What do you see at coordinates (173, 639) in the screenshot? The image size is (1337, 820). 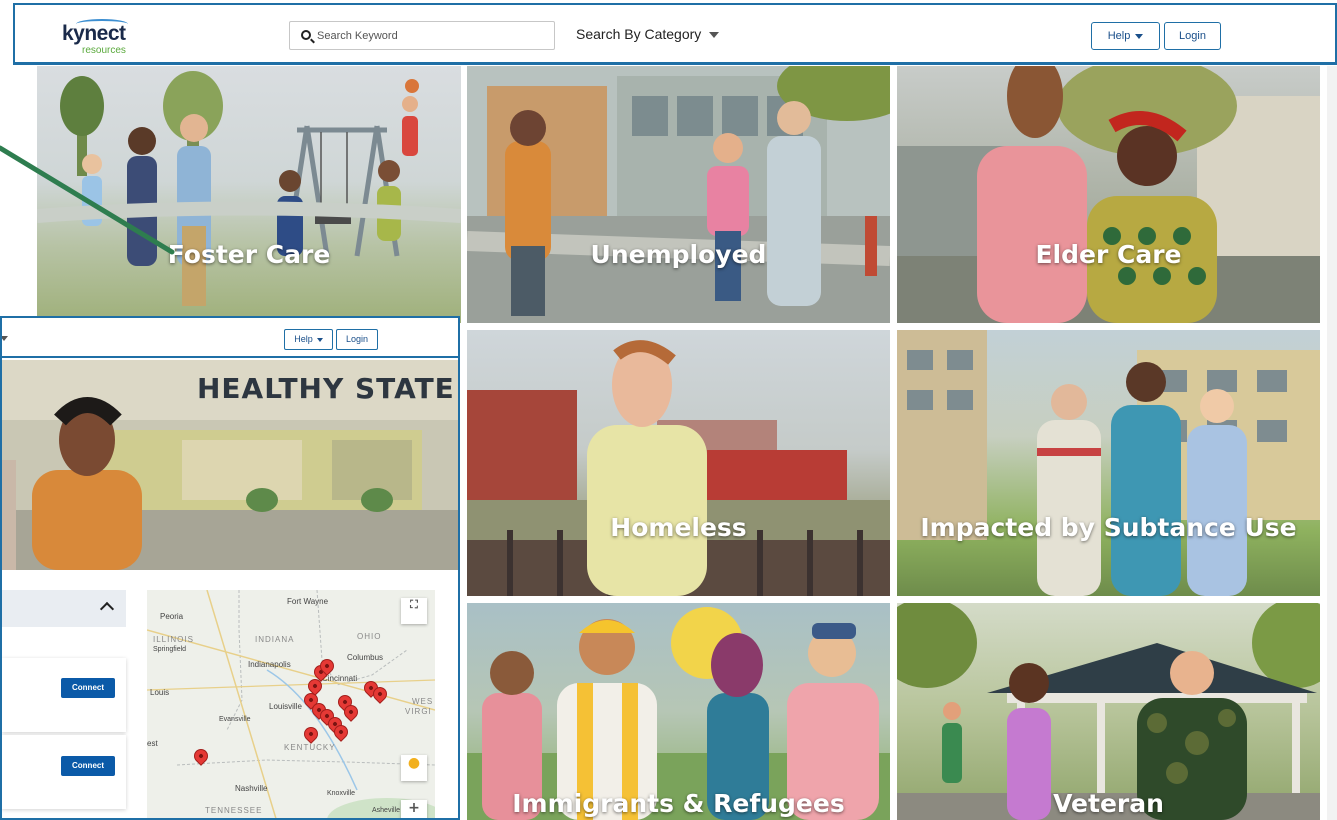 I see `map-label: ILLINOIS` at bounding box center [173, 639].